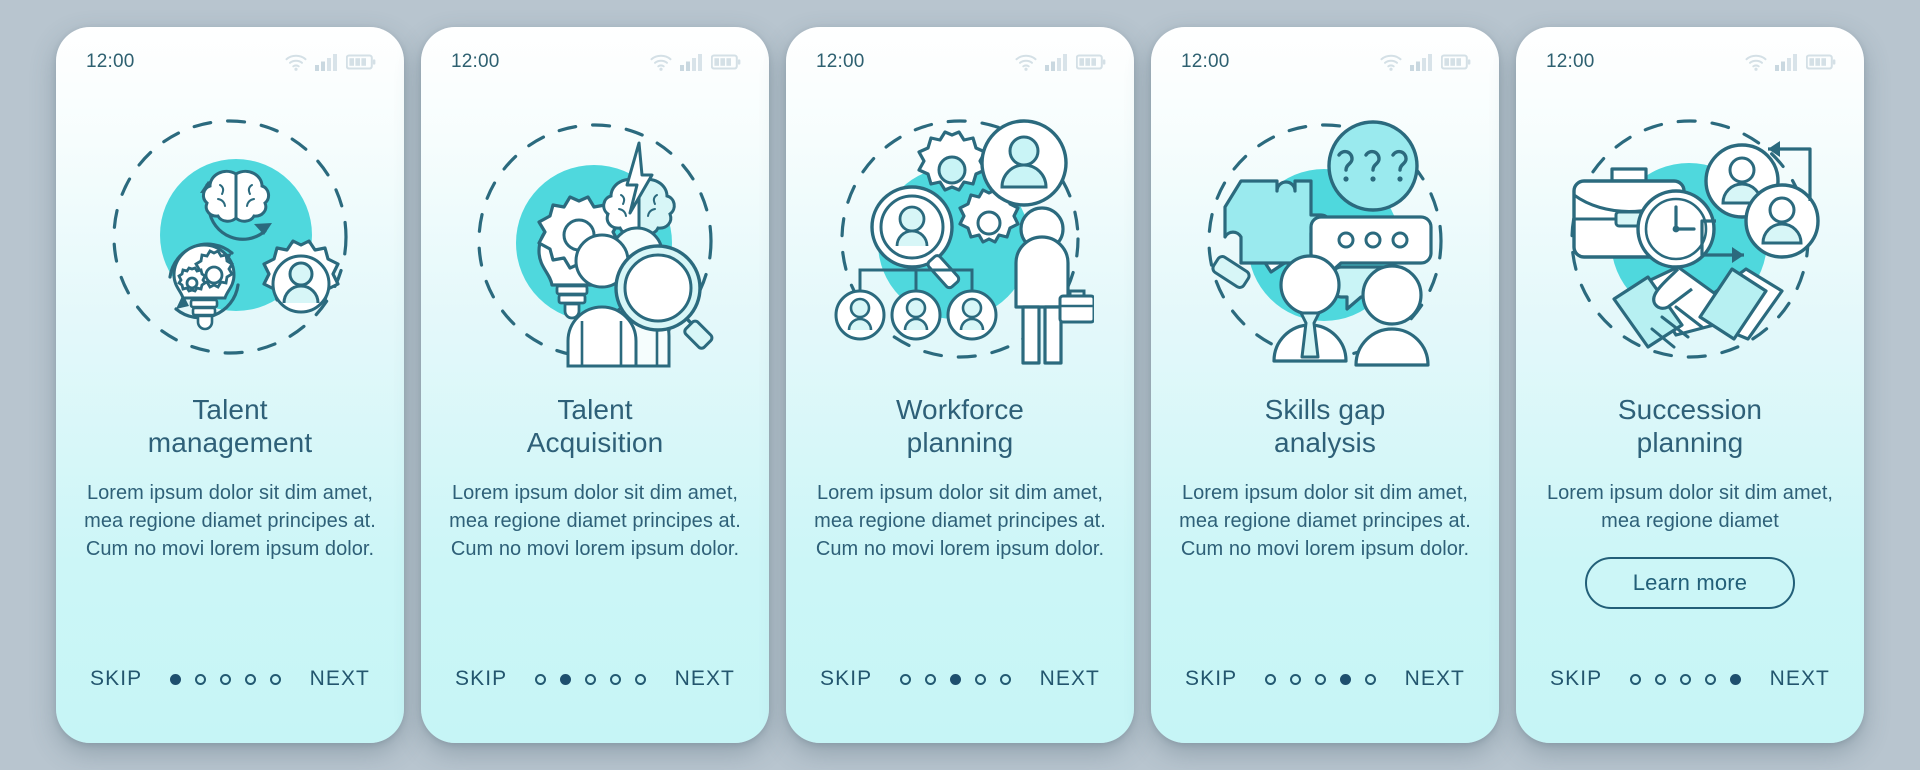 The width and height of the screenshot is (1920, 770). Describe the element at coordinates (230, 235) in the screenshot. I see `illustration-talent-management` at that location.